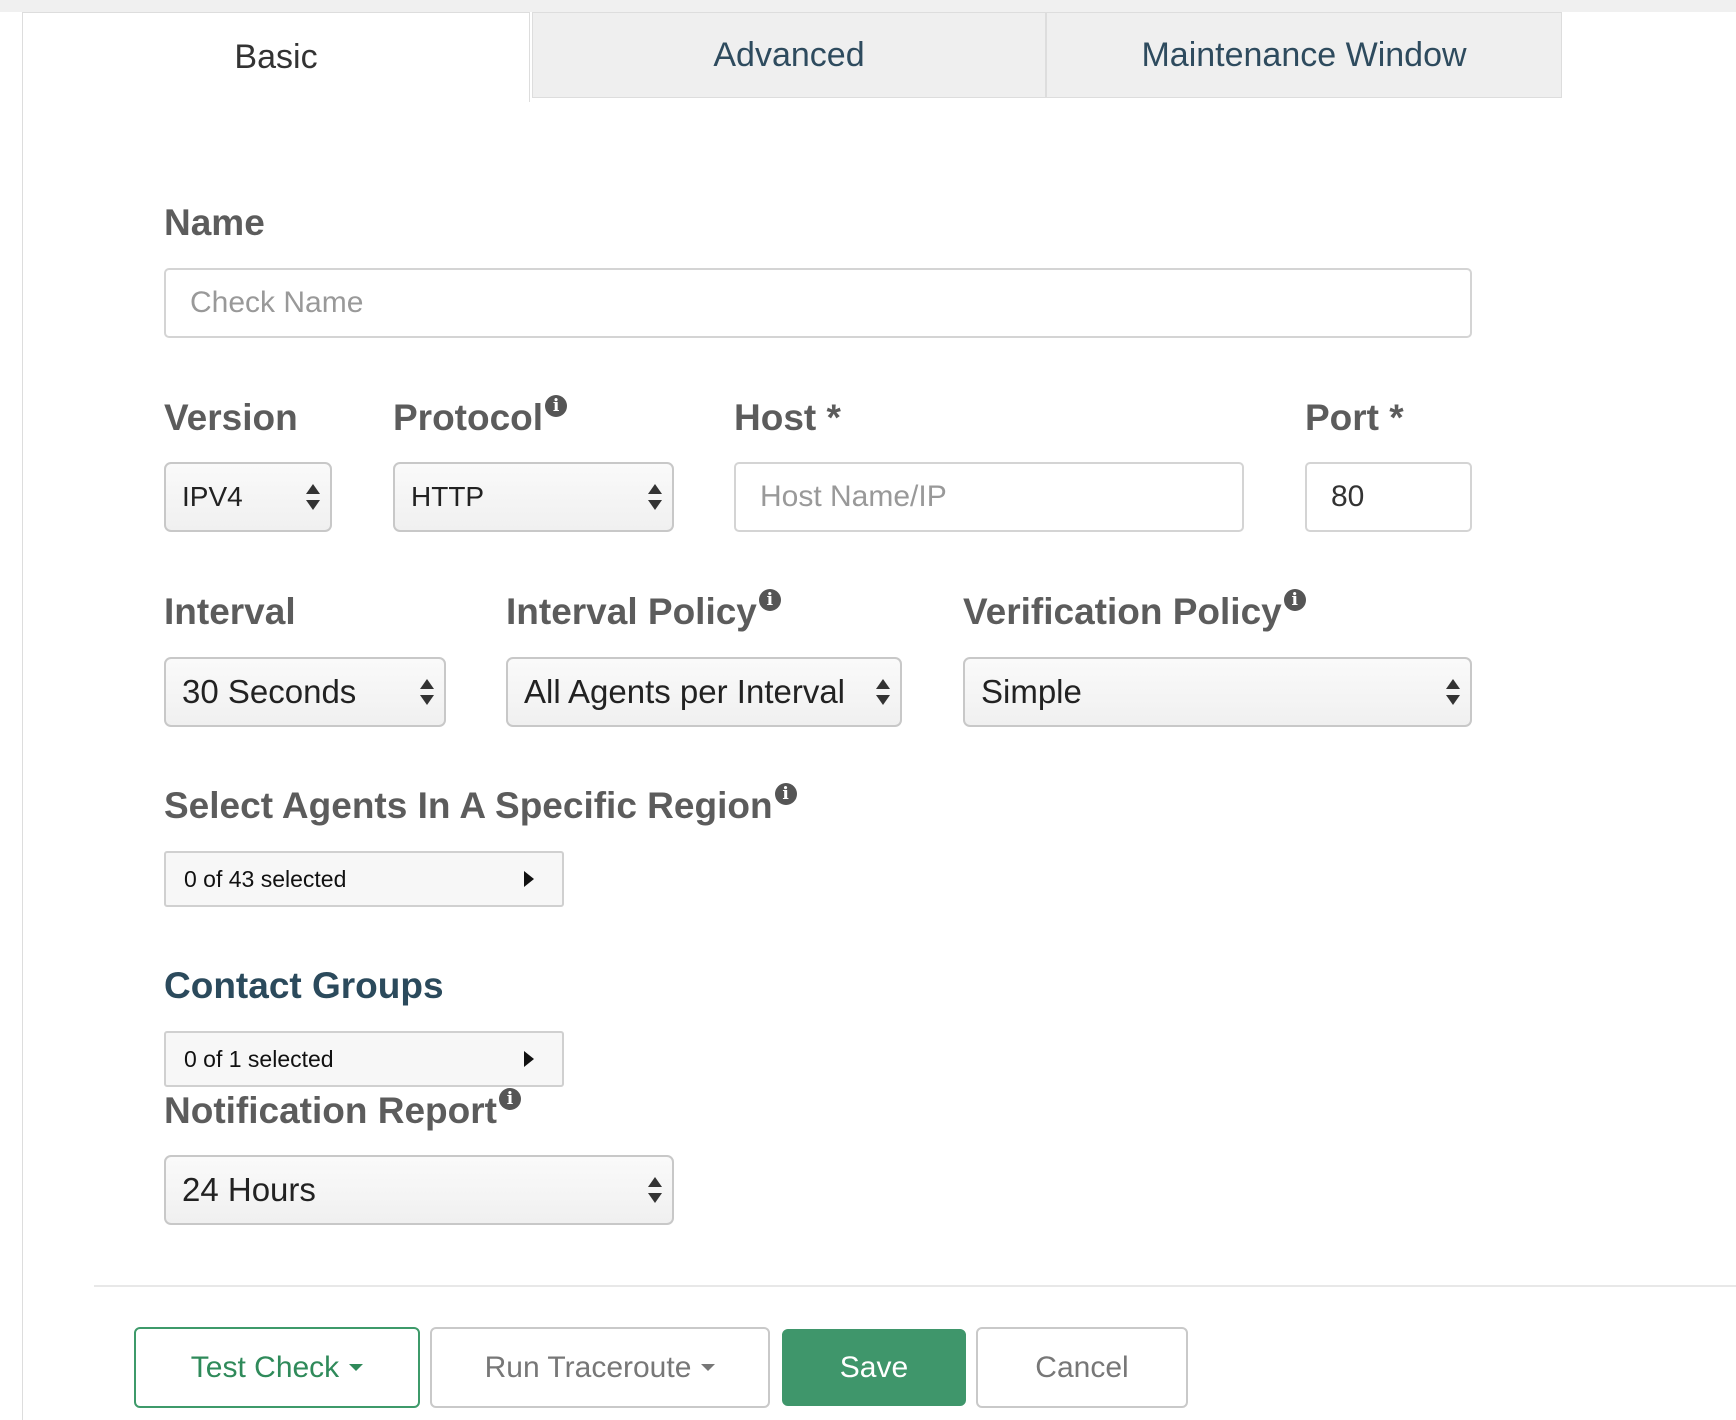  Describe the element at coordinates (1348, 496) in the screenshot. I see `port-value: 80` at that location.